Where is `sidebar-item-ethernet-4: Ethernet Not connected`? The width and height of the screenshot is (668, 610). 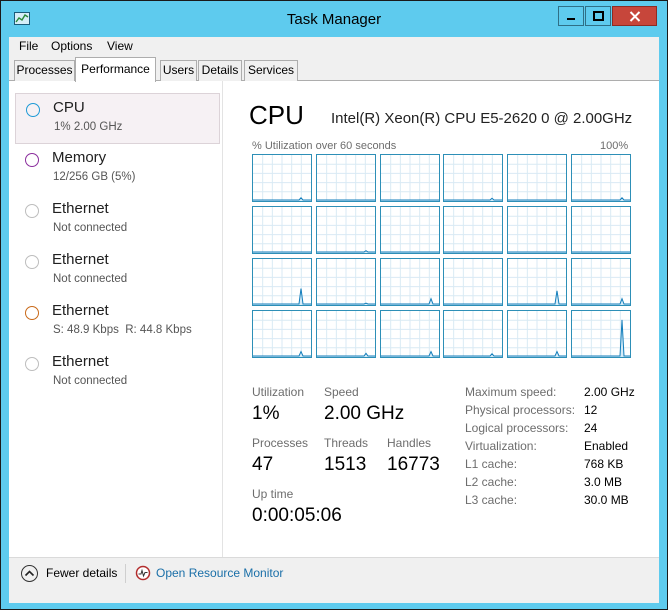
sidebar-item-ethernet-4: Ethernet Not connected is located at coordinates (117, 373).